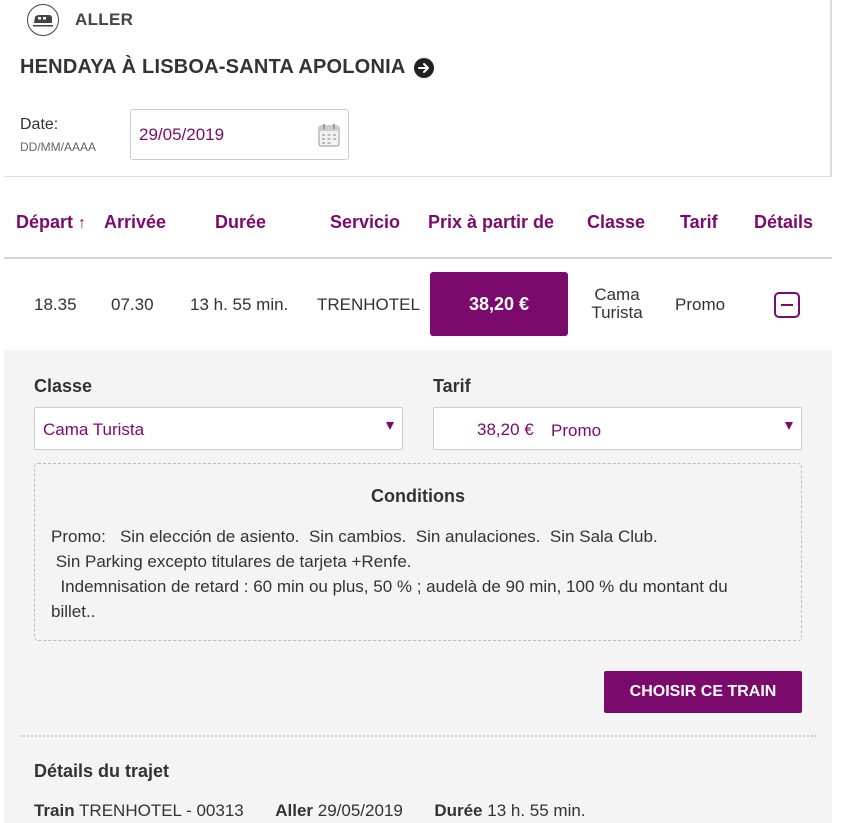 Image resolution: width=844 pixels, height=823 pixels. What do you see at coordinates (39, 124) in the screenshot?
I see `date-label: Date:` at bounding box center [39, 124].